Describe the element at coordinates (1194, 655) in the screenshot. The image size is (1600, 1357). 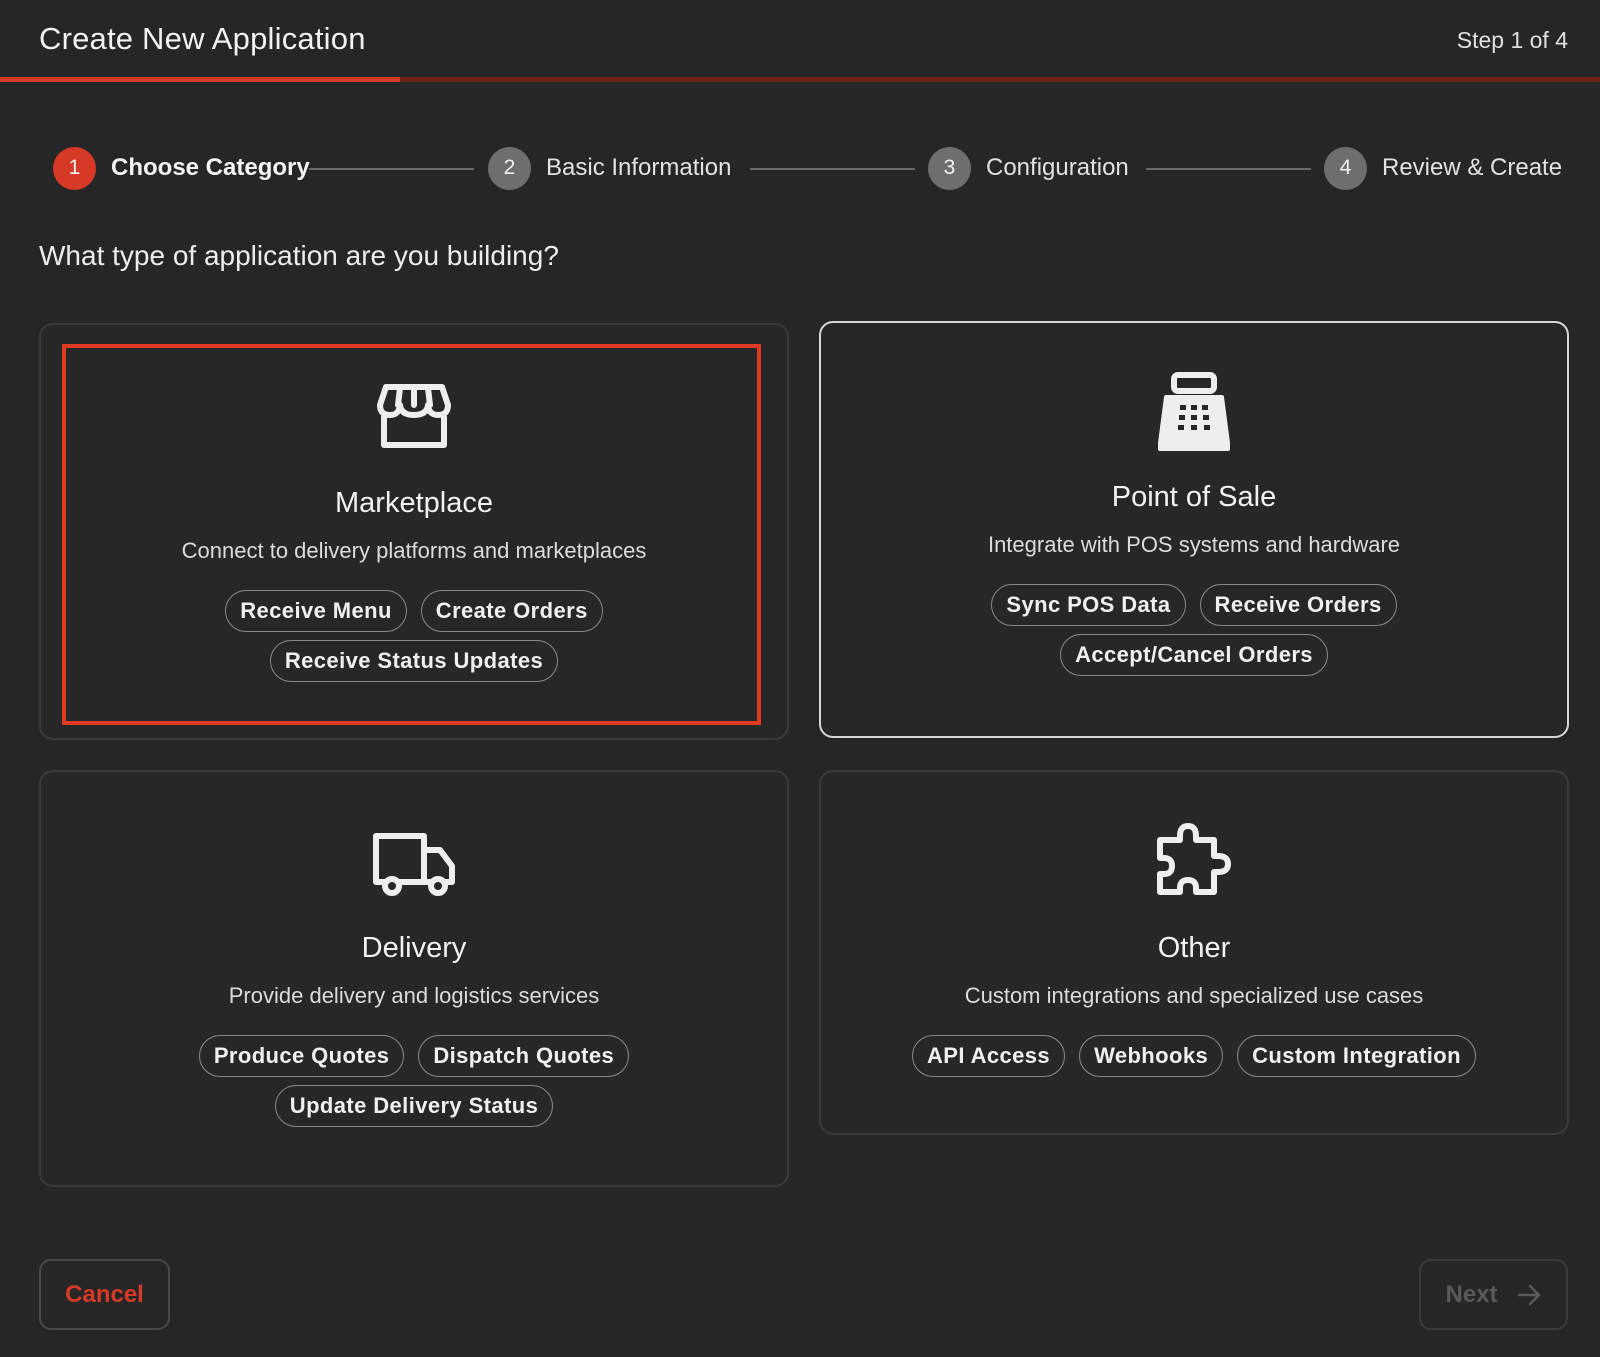
I see `feature-tag: Accept/Cancel Orders` at that location.